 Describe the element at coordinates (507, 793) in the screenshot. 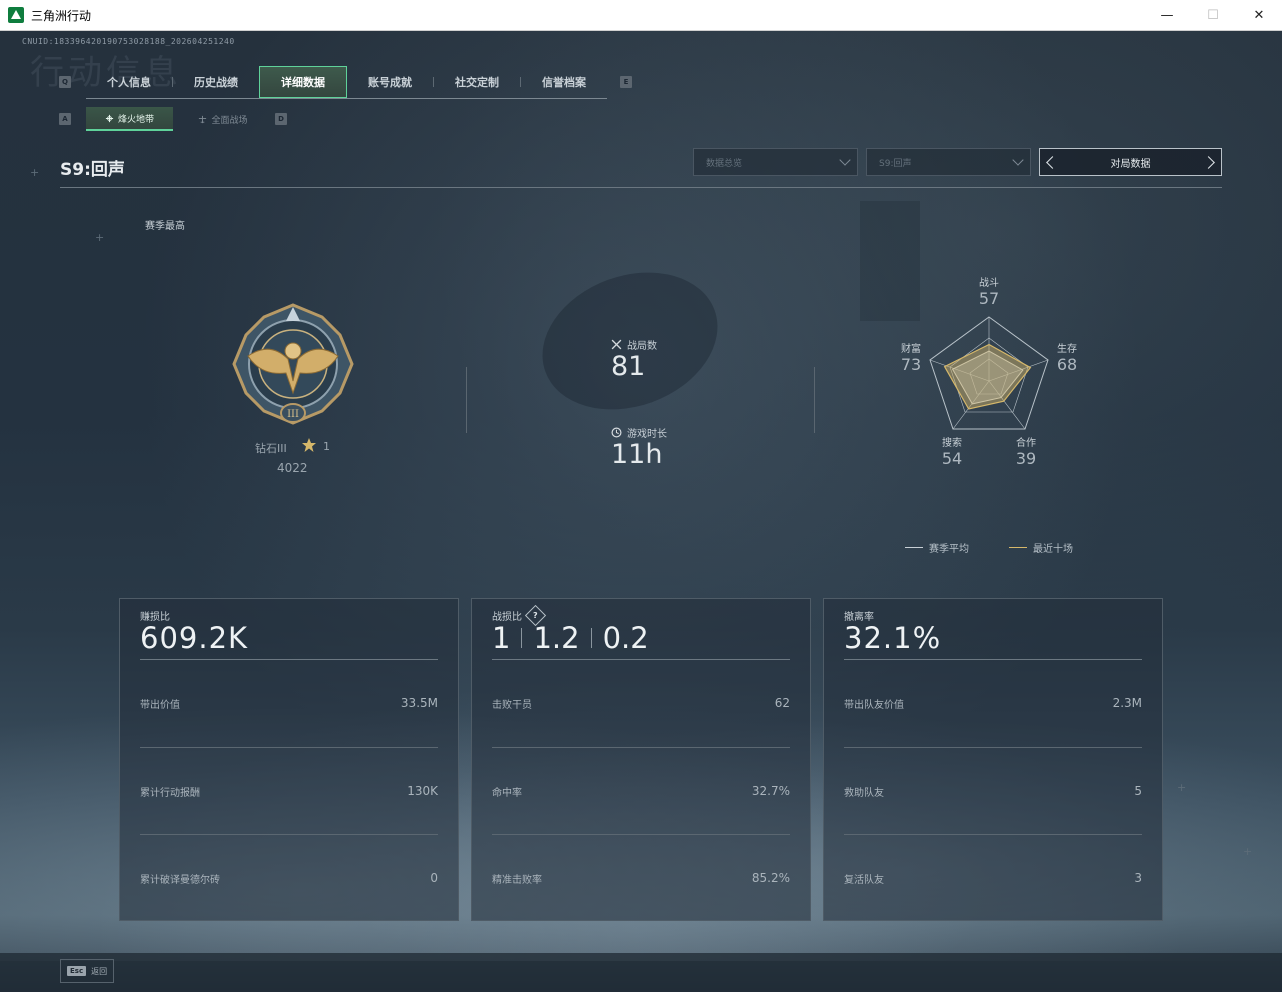

I see `stat-row-label: 命中率` at that location.